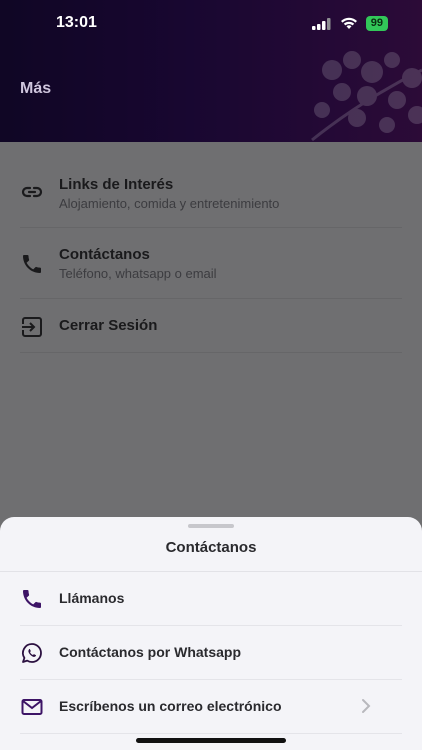 The image size is (422, 750). What do you see at coordinates (108, 325) in the screenshot?
I see `menu-item-title: Cerrar Sesión` at bounding box center [108, 325].